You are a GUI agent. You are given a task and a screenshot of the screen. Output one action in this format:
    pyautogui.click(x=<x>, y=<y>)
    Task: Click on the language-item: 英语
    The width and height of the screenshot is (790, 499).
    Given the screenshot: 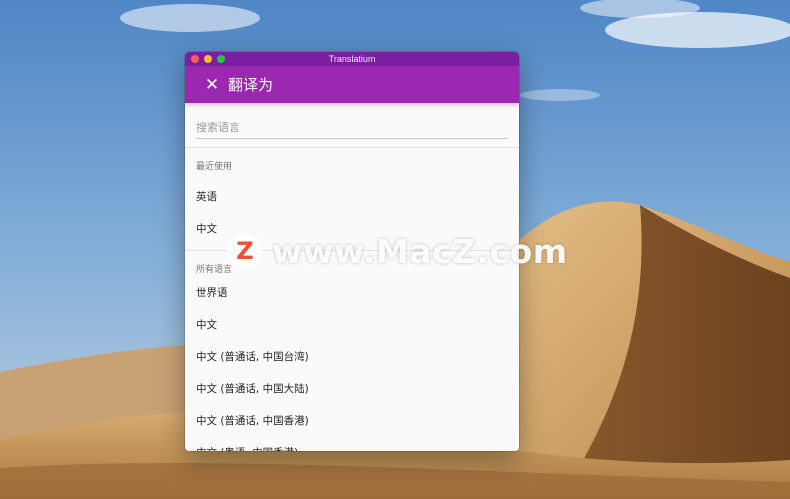 What is the action you would take?
    pyautogui.click(x=352, y=197)
    